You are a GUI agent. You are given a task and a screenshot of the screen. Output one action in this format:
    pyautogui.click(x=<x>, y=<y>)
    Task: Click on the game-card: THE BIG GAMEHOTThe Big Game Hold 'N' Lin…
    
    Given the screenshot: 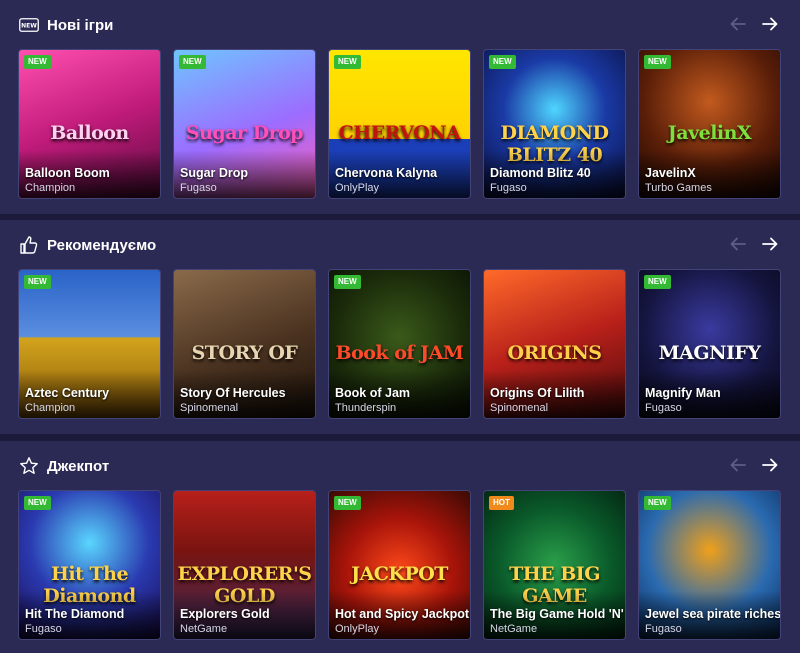 What is the action you would take?
    pyautogui.click(x=554, y=565)
    